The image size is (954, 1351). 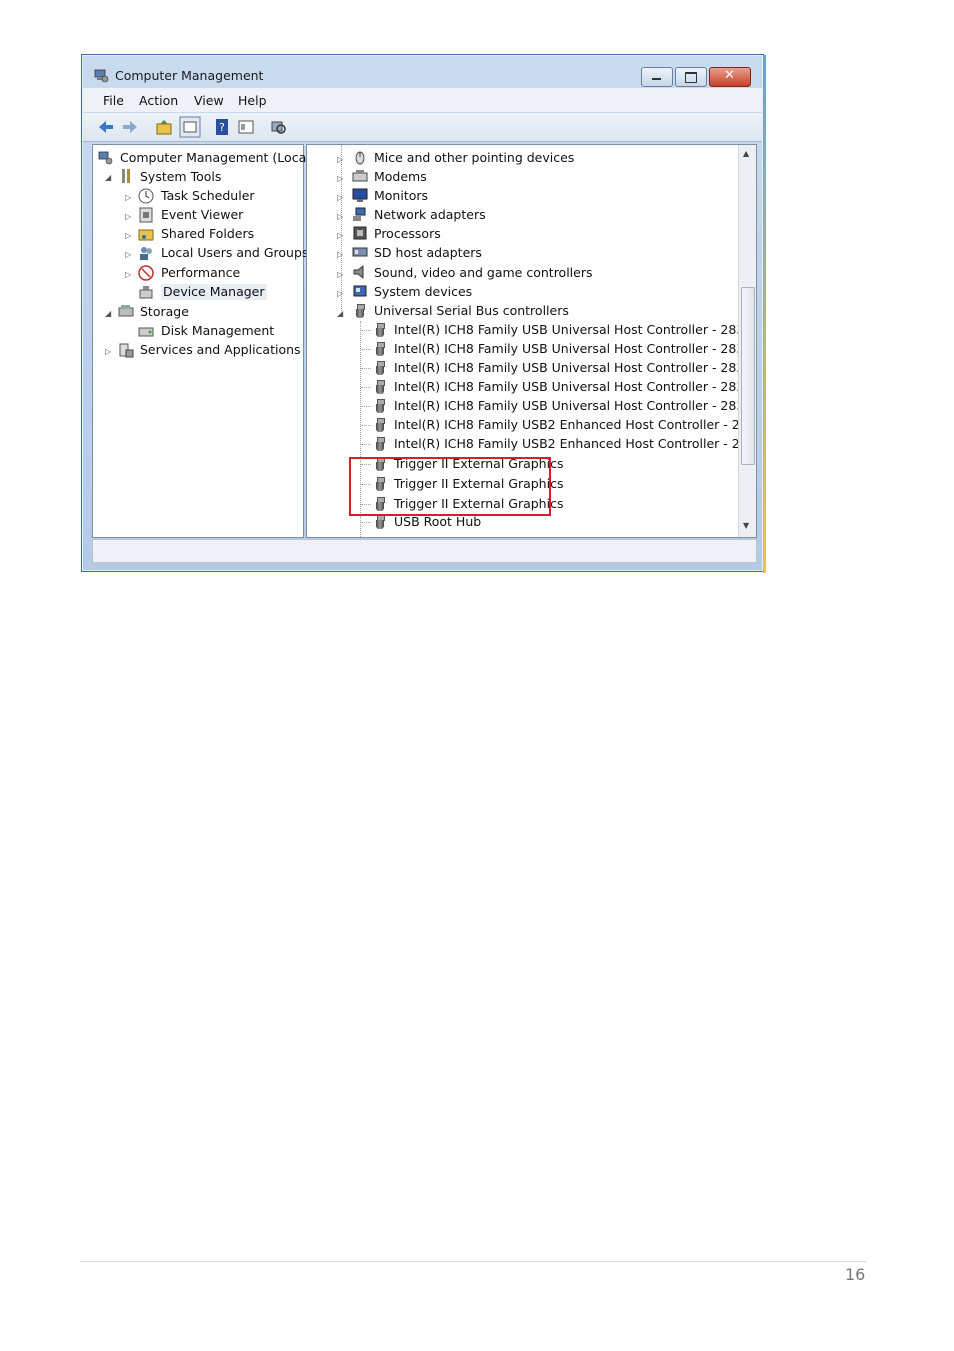 I want to click on clock-icon, so click(x=146, y=196).